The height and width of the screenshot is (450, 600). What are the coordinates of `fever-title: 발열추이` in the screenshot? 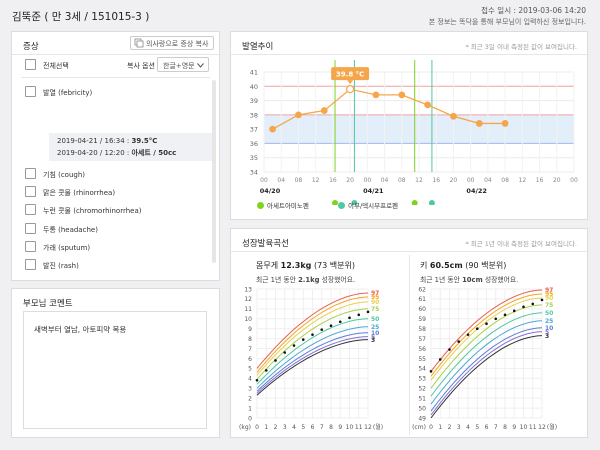 It's located at (258, 47).